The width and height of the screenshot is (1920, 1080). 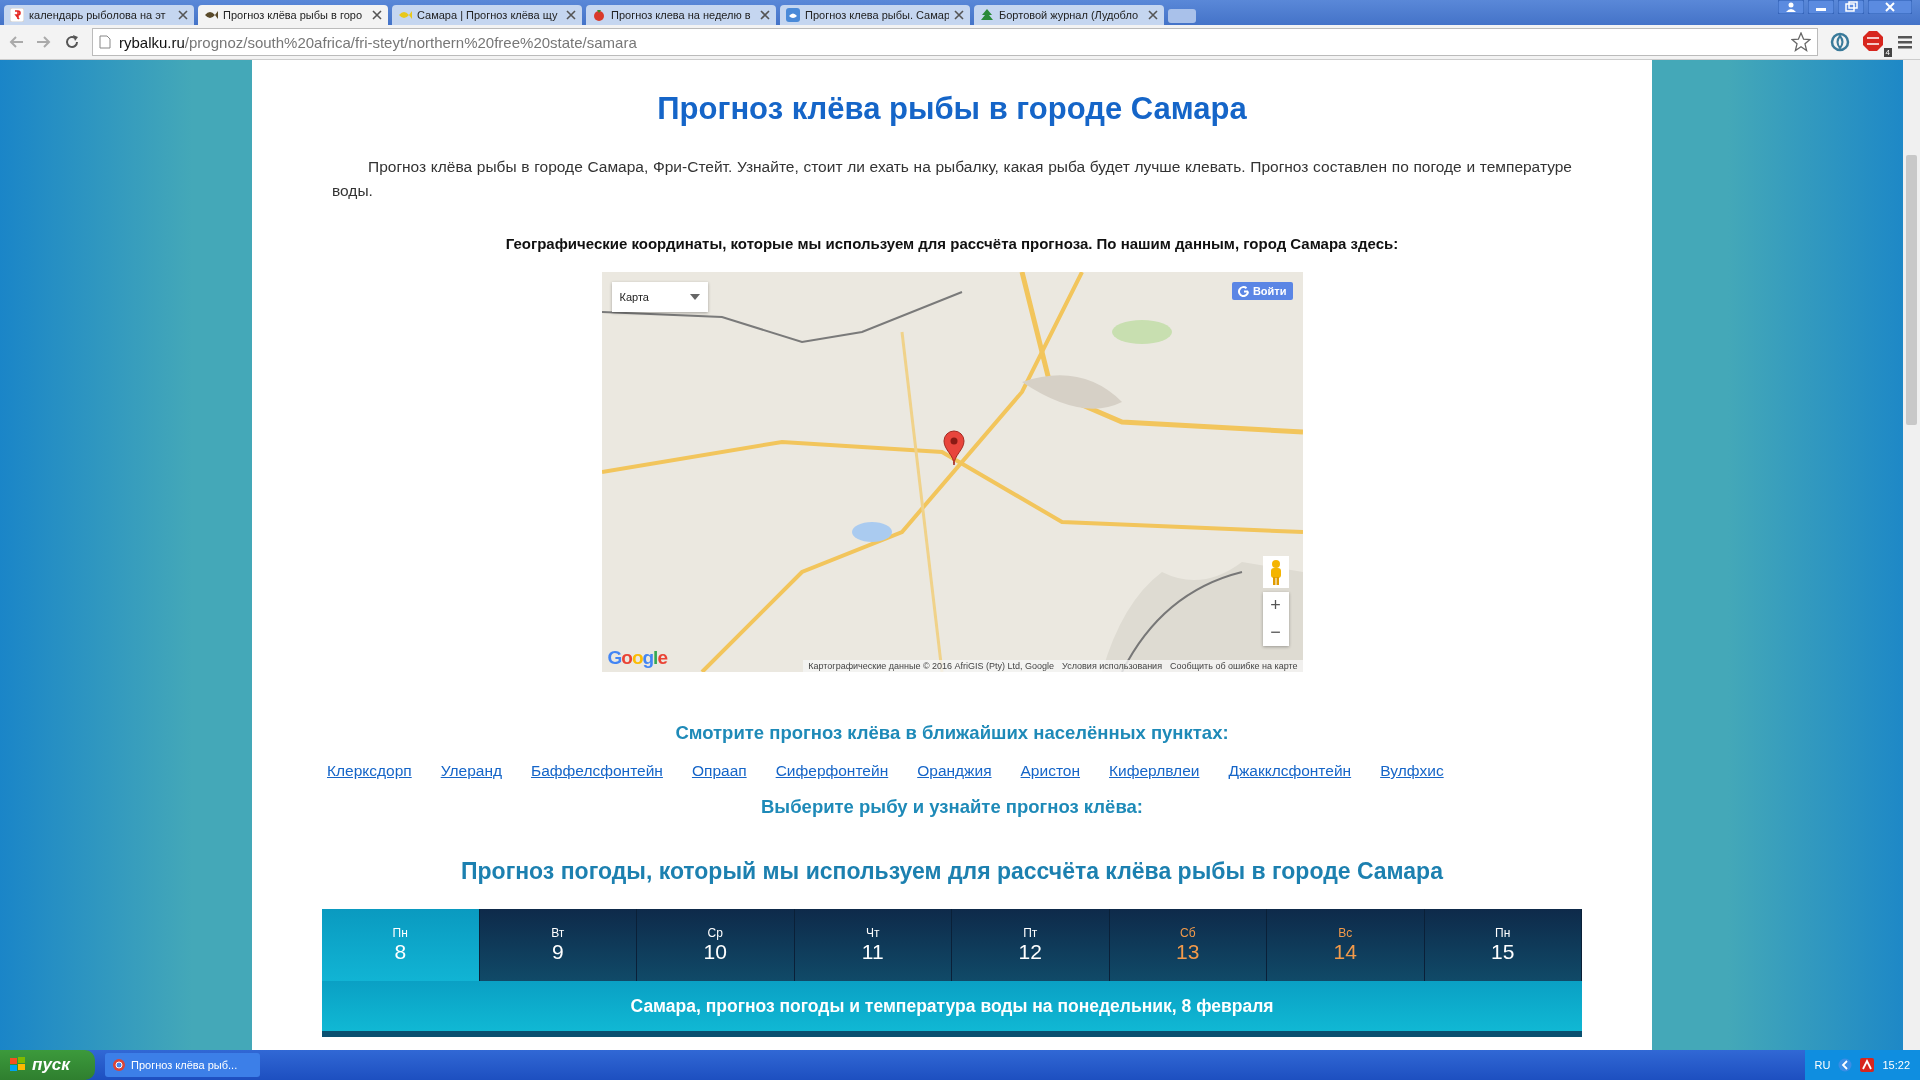 I want to click on browser-tab: Прогноз клева на неделю в, so click(x=681, y=15).